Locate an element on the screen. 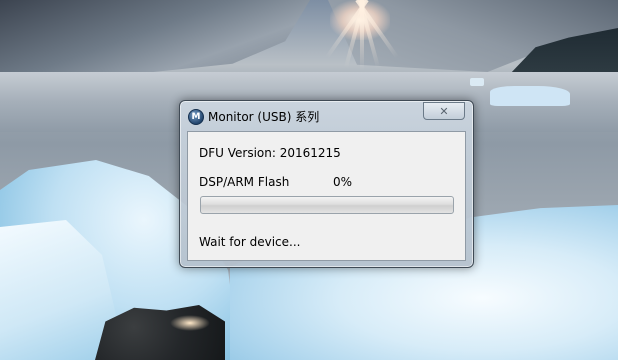 This screenshot has height=360, width=618. dfu-version-label: DFU Version: 20161215 is located at coordinates (270, 153).